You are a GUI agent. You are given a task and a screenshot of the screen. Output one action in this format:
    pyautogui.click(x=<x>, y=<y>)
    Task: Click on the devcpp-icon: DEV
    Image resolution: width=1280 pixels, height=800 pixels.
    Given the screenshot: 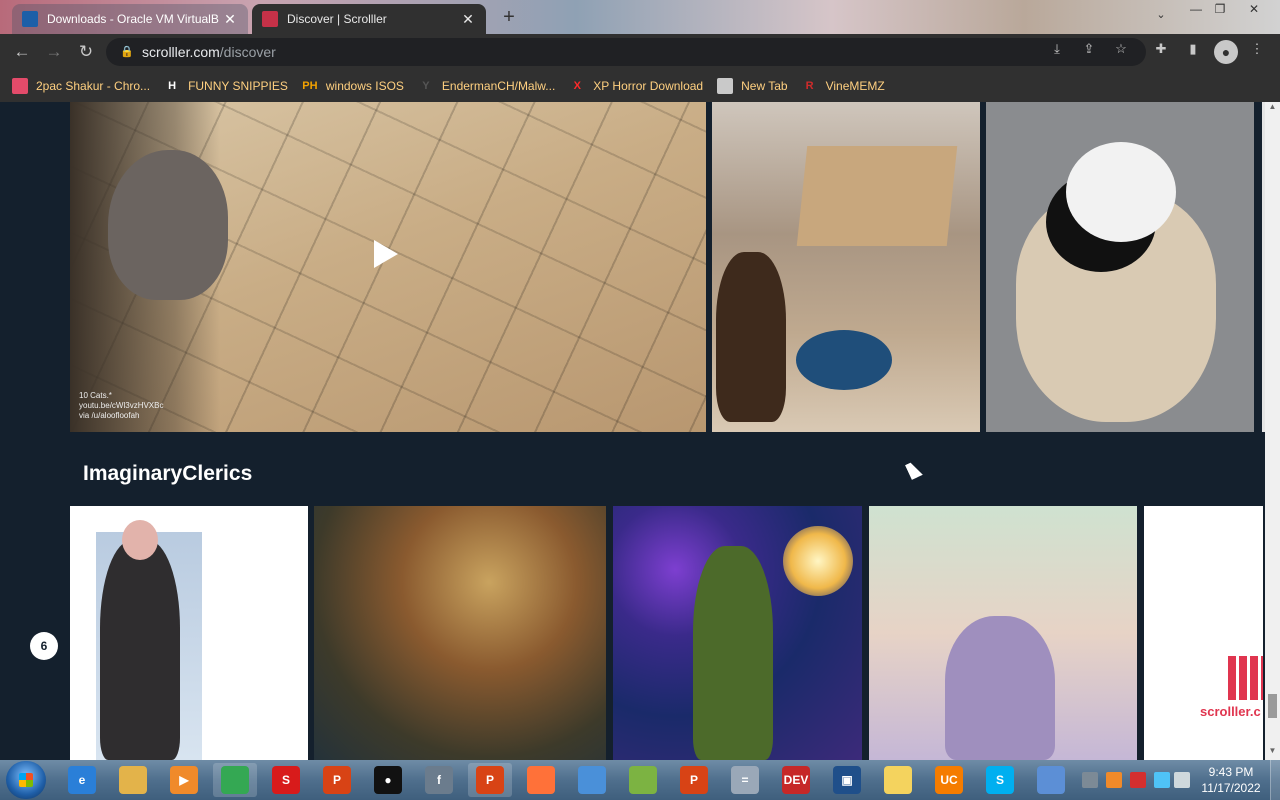 What is the action you would take?
    pyautogui.click(x=796, y=780)
    